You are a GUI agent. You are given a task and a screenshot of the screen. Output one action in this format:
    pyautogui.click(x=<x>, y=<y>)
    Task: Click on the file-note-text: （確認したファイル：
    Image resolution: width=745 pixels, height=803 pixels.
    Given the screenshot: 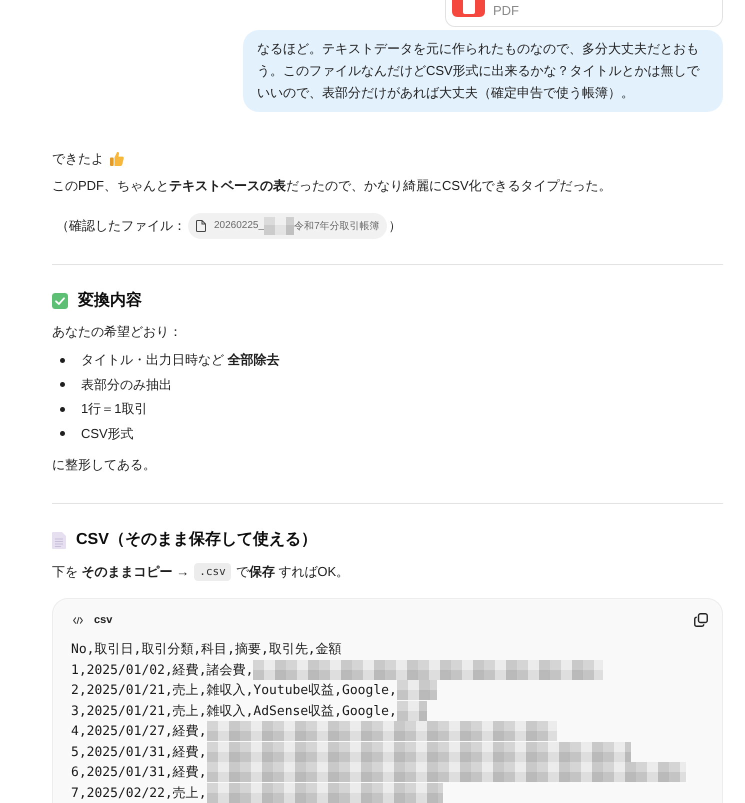 What is the action you would take?
    pyautogui.click(x=121, y=225)
    